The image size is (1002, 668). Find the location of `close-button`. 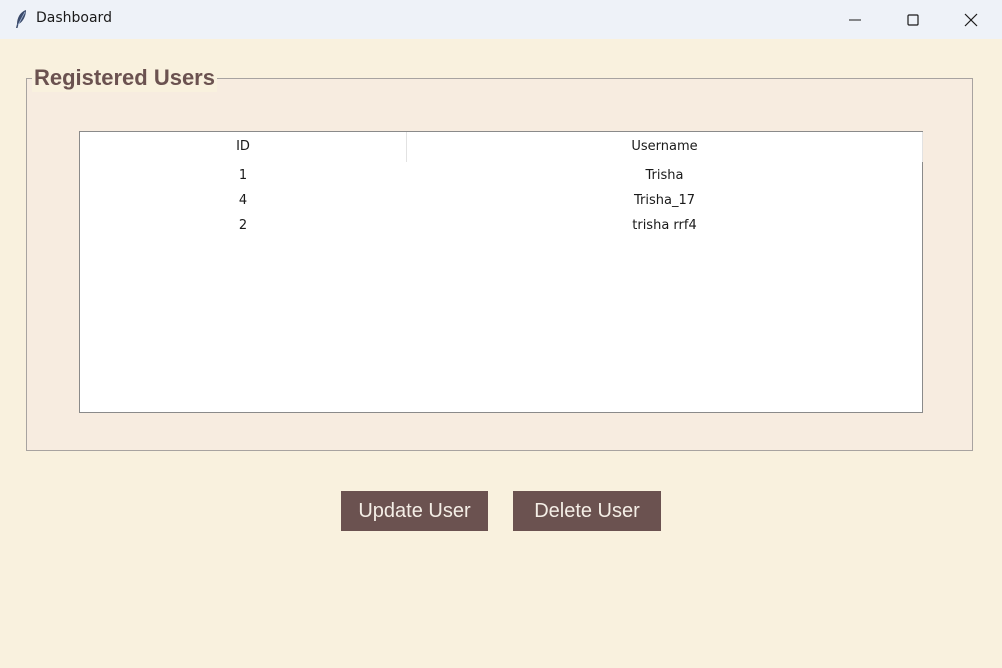

close-button is located at coordinates (971, 19).